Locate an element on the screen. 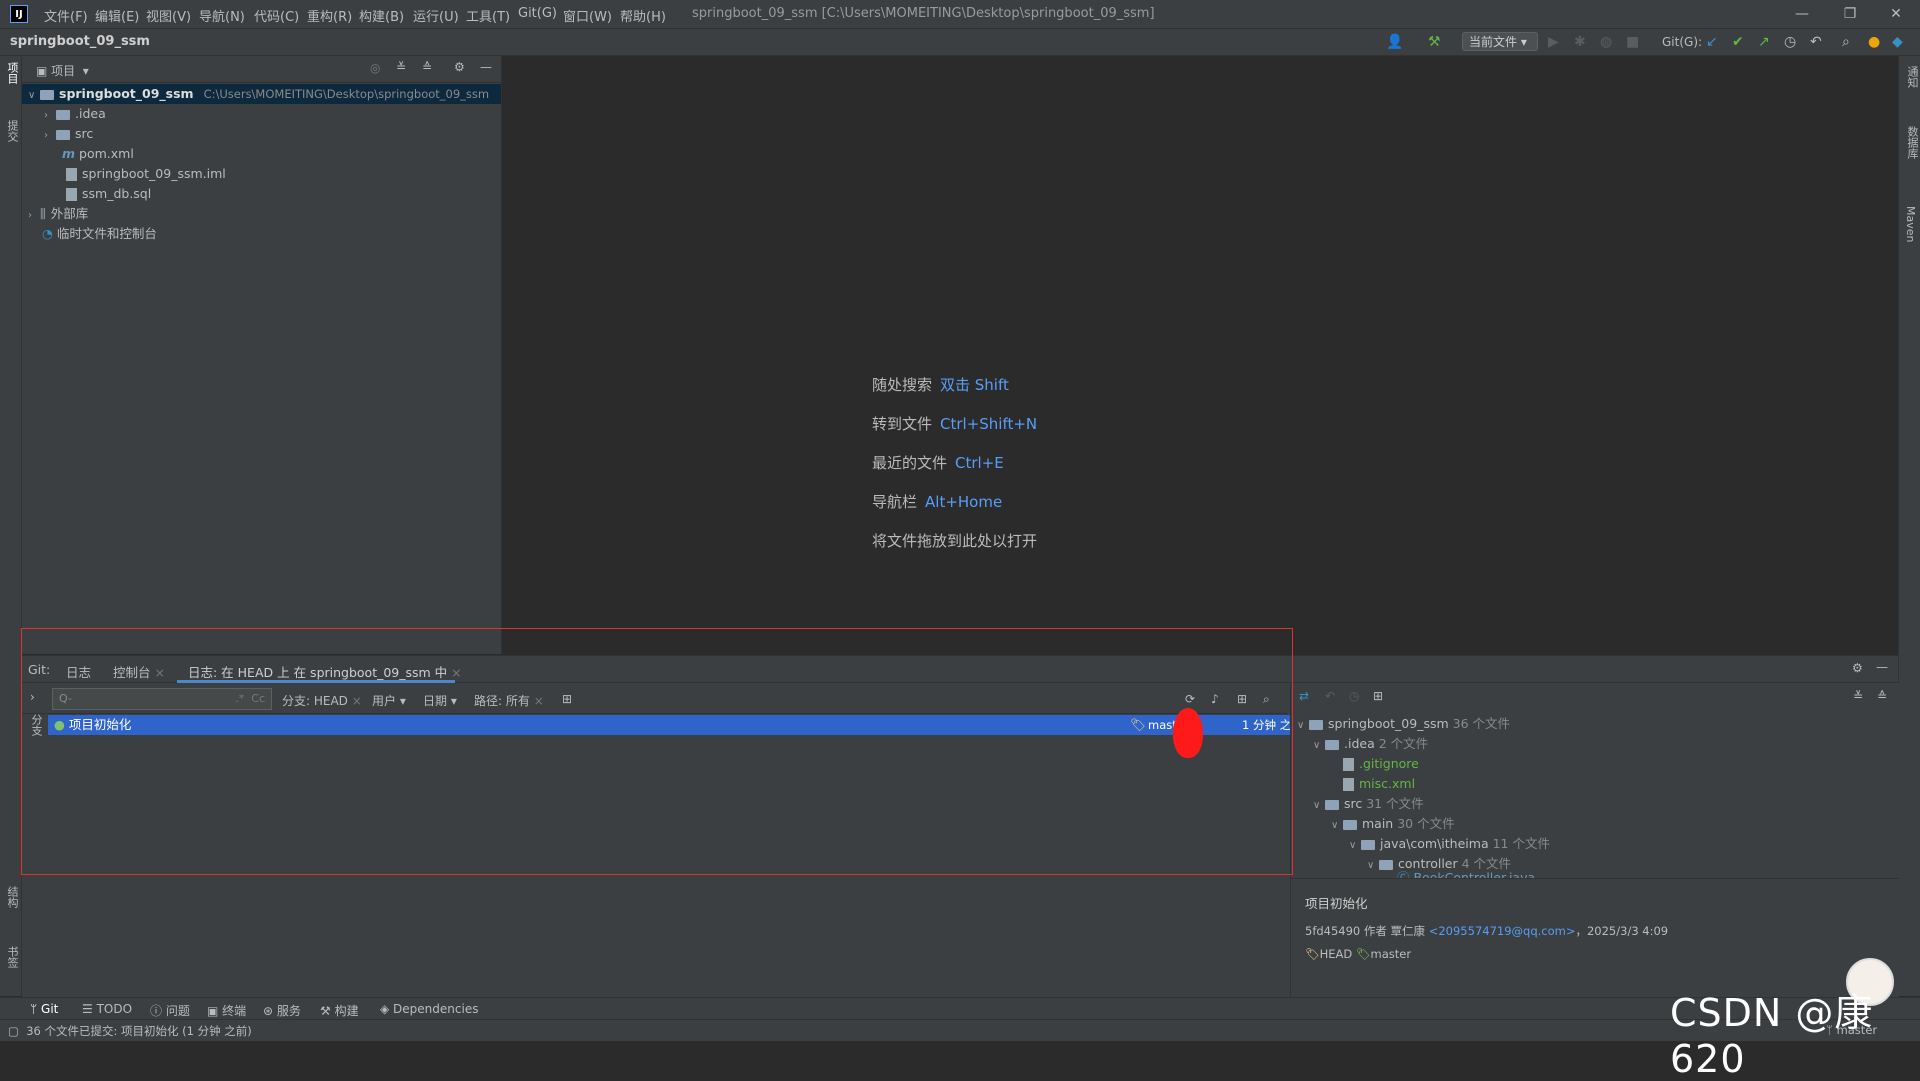 This screenshot has width=1920, height=1081. run-config-select: 当前文件 ▾ is located at coordinates (1500, 41).